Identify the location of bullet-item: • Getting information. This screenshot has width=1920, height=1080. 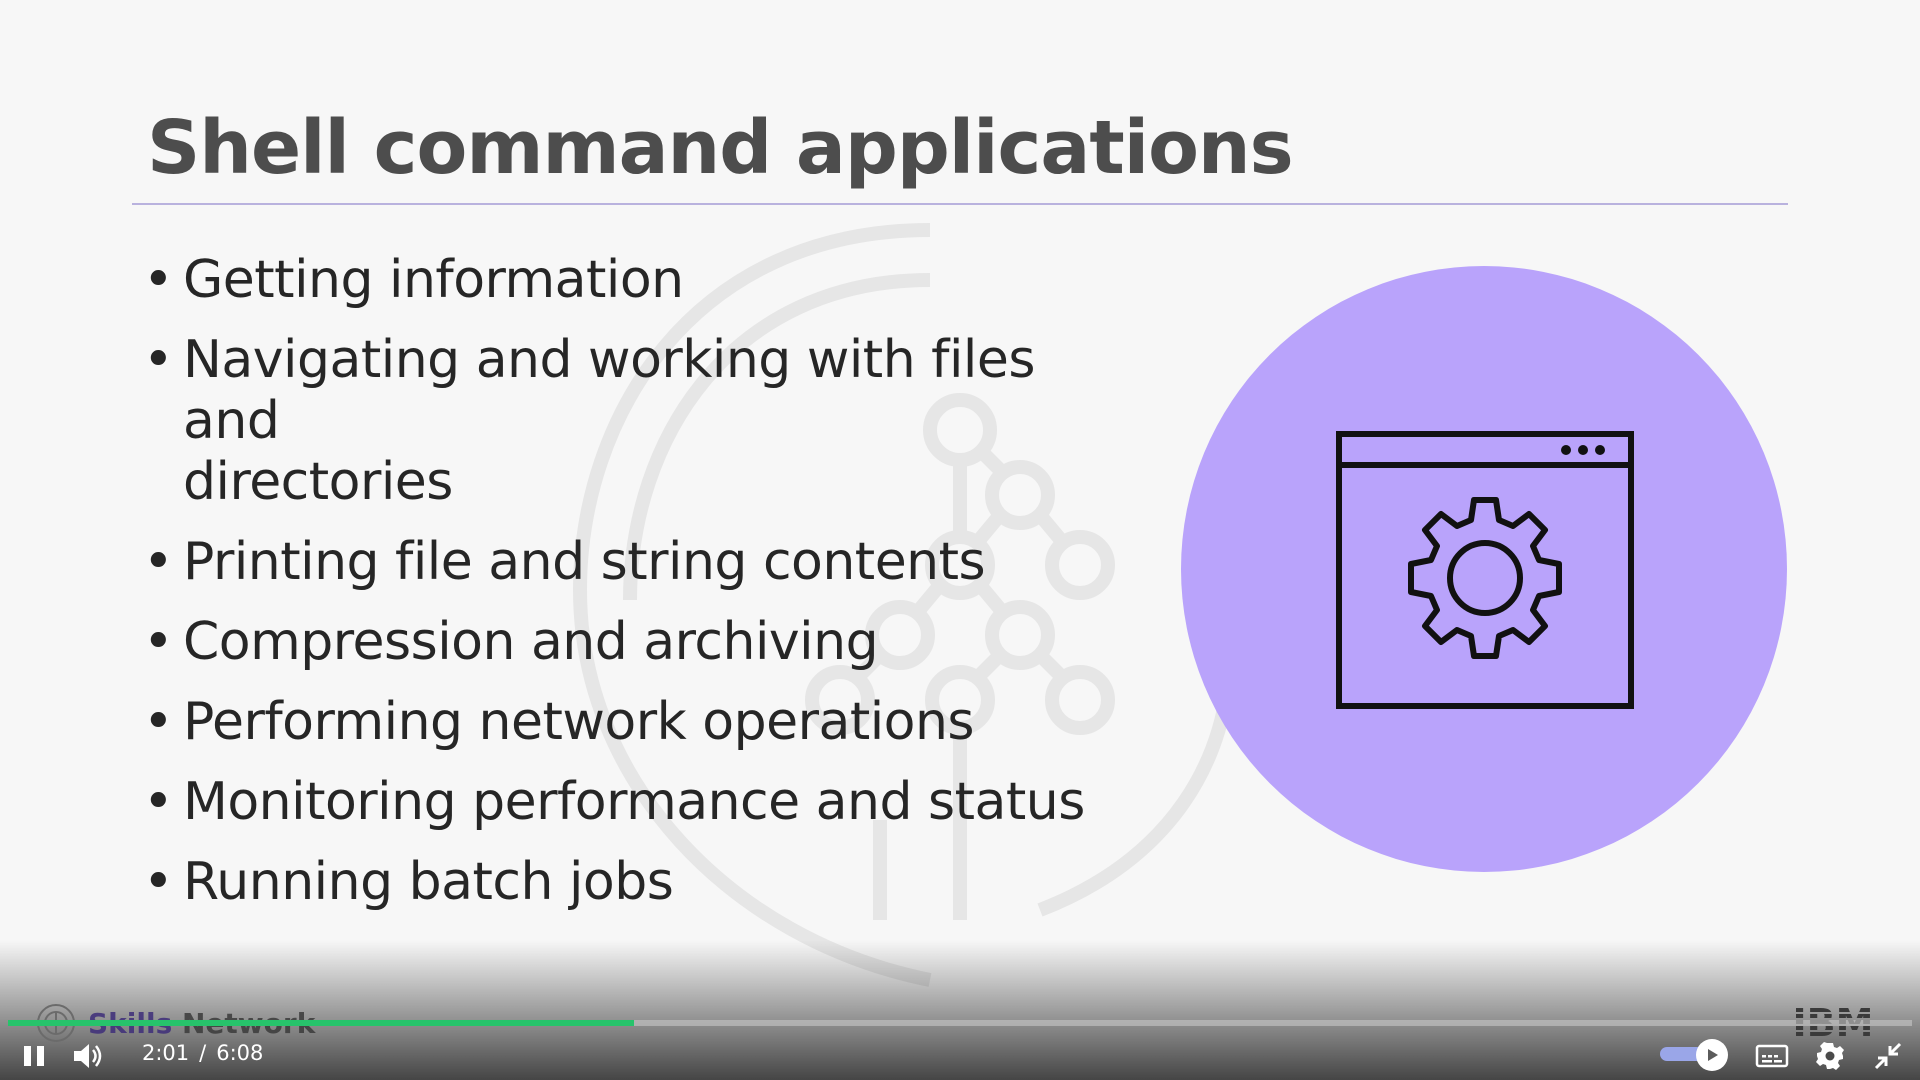
(643, 280).